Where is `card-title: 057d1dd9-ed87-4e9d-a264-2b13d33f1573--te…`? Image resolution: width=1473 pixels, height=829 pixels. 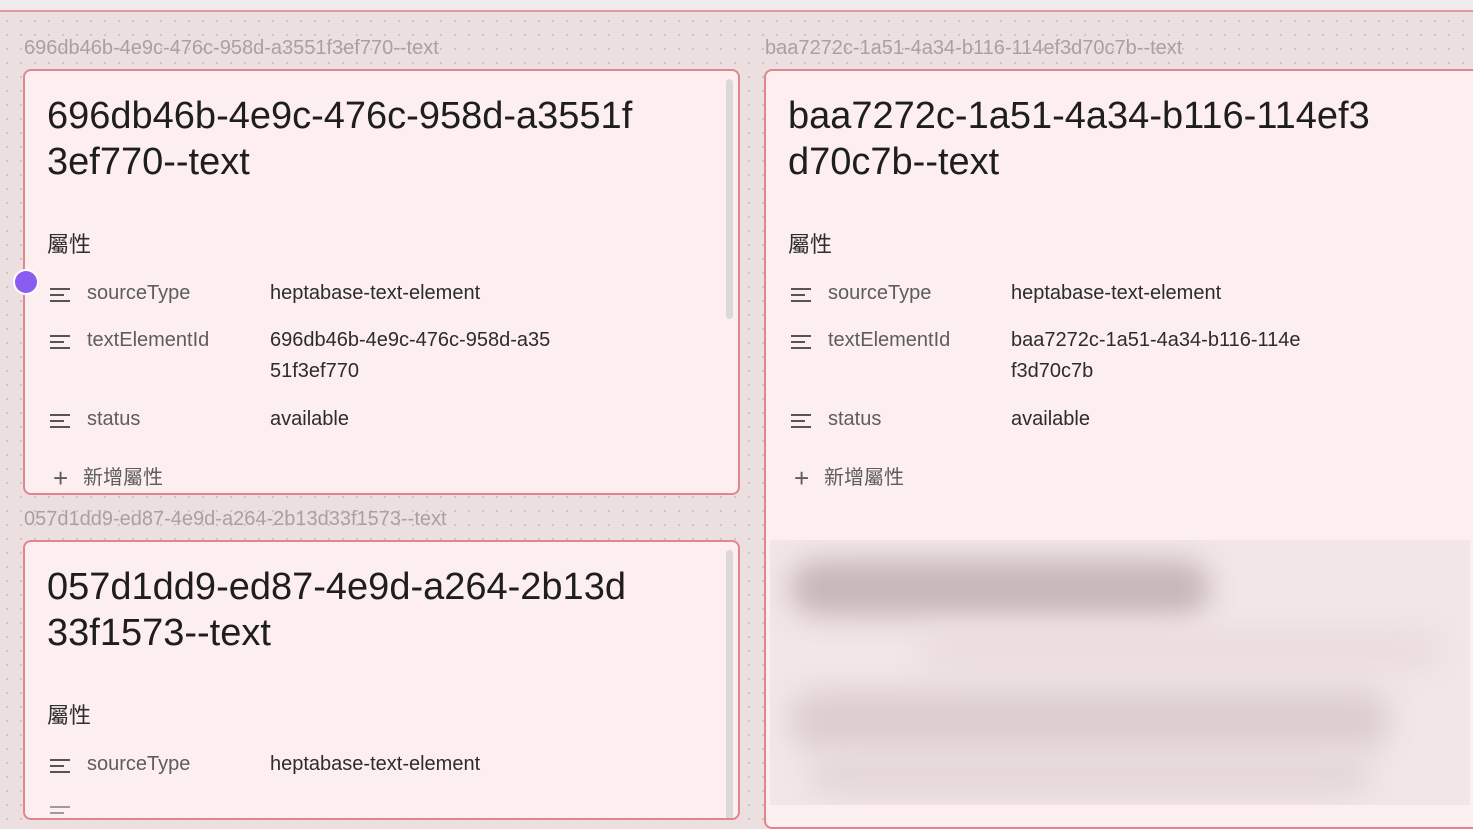 card-title: 057d1dd9-ed87-4e9d-a264-2b13d33f1573--te… is located at coordinates (347, 610).